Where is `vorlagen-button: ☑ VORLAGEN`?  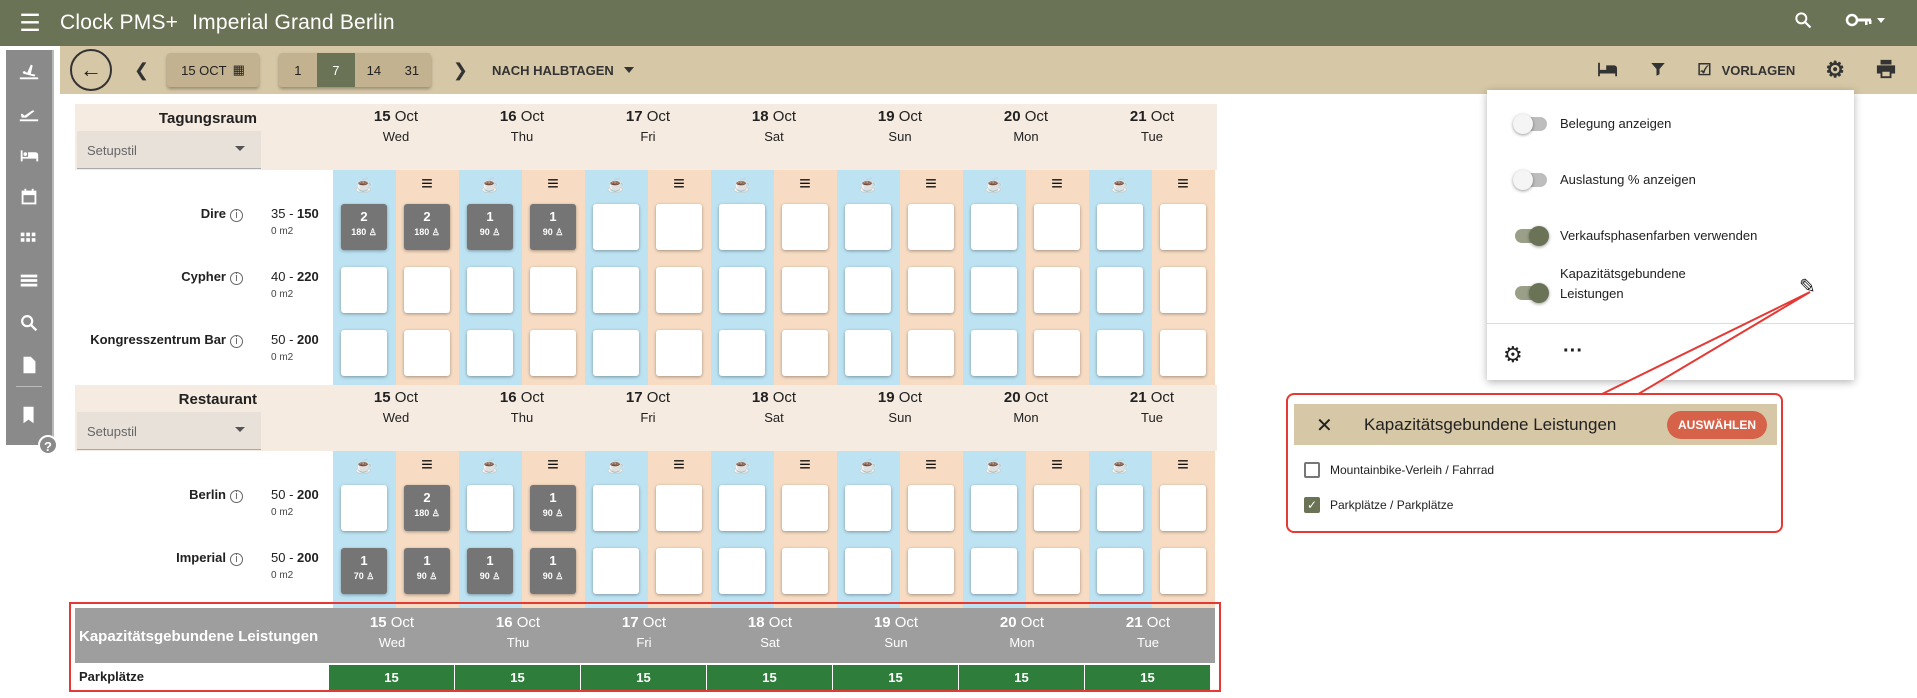
vorlagen-button: ☑ VORLAGEN is located at coordinates (1746, 70).